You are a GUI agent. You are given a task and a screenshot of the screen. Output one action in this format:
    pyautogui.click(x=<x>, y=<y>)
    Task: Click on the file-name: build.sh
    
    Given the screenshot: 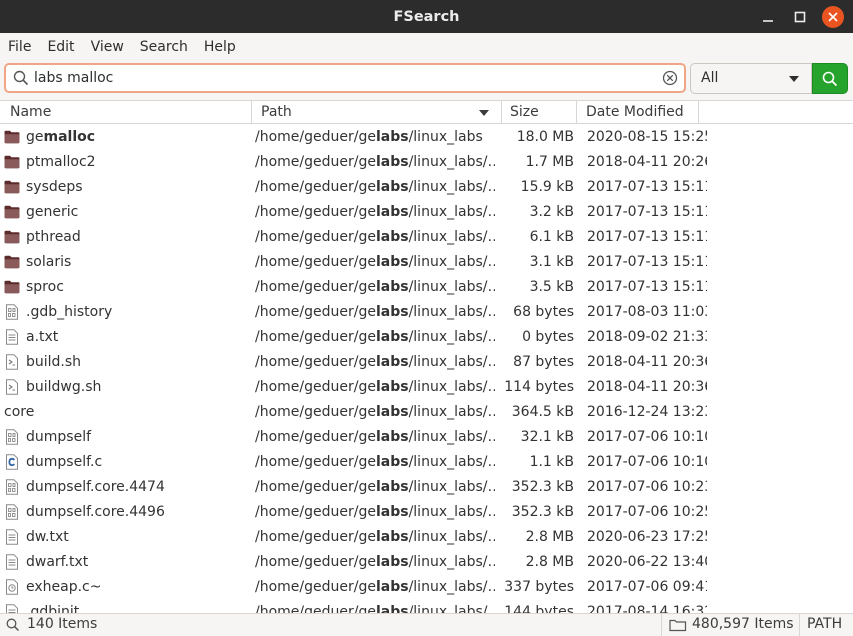 What is the action you would take?
    pyautogui.click(x=53, y=362)
    